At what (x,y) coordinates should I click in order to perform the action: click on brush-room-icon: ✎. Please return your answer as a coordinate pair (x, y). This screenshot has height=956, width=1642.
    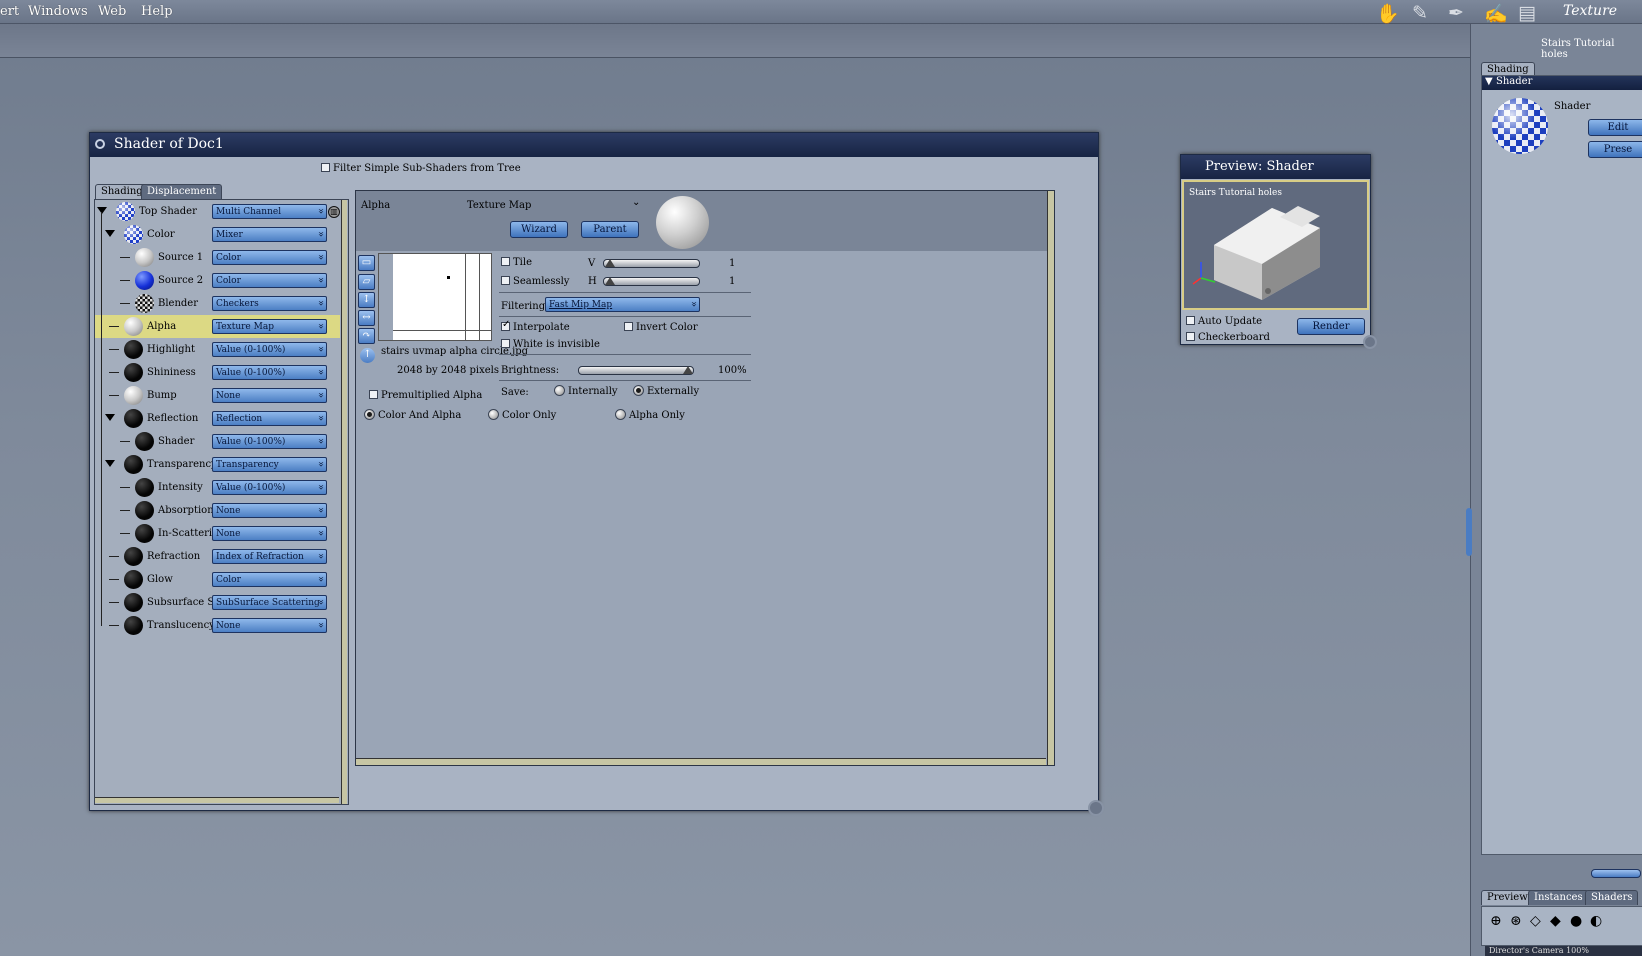
    Looking at the image, I should click on (1420, 13).